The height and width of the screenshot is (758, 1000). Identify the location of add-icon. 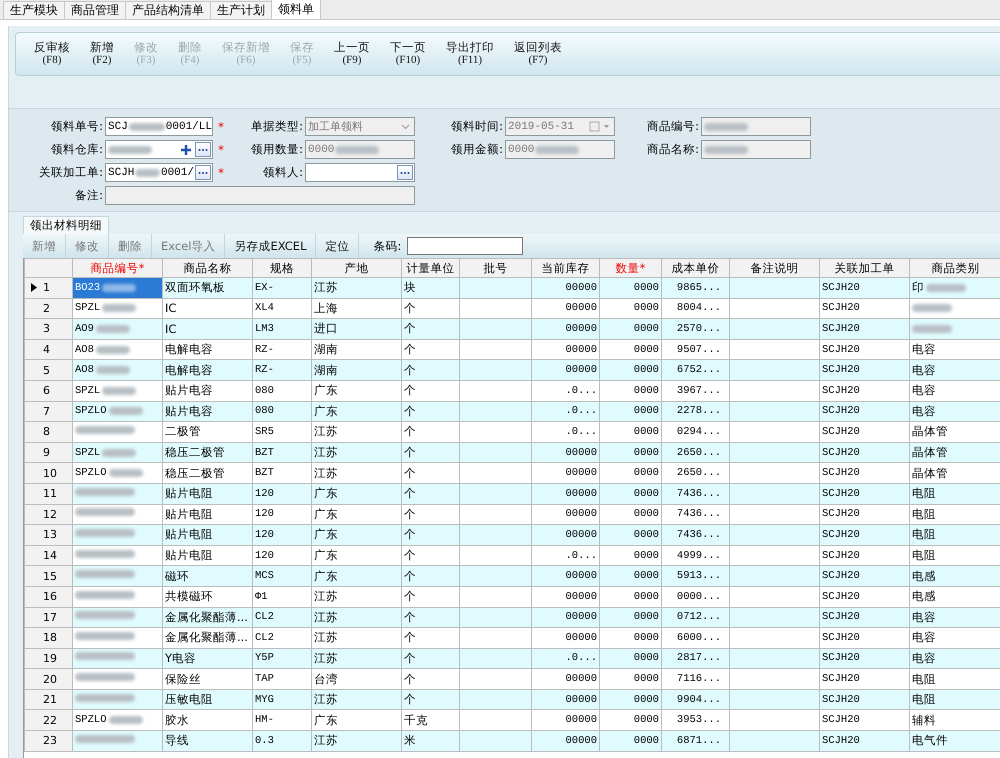
(186, 150).